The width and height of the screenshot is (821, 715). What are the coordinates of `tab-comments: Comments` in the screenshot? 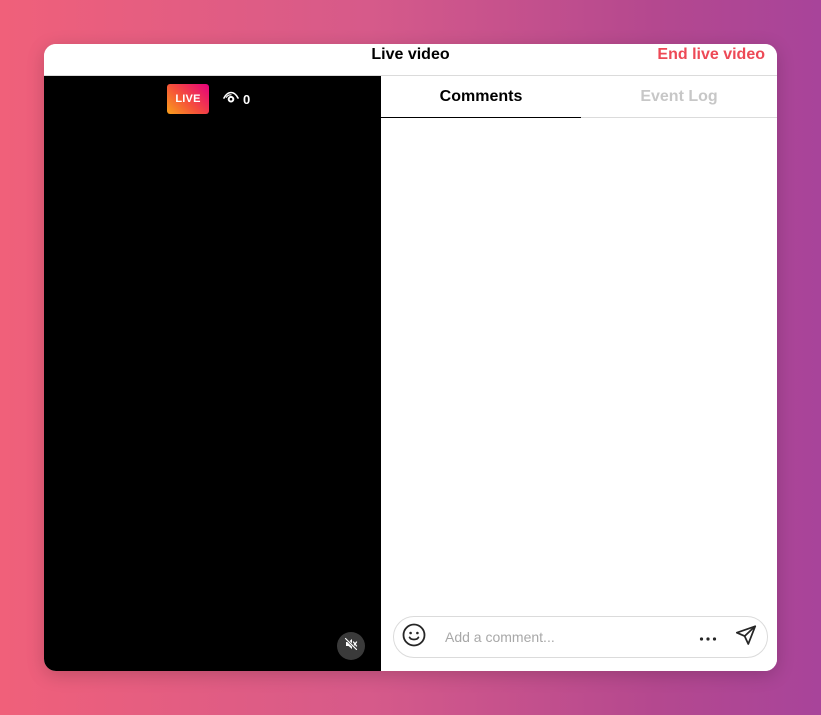 It's located at (481, 97).